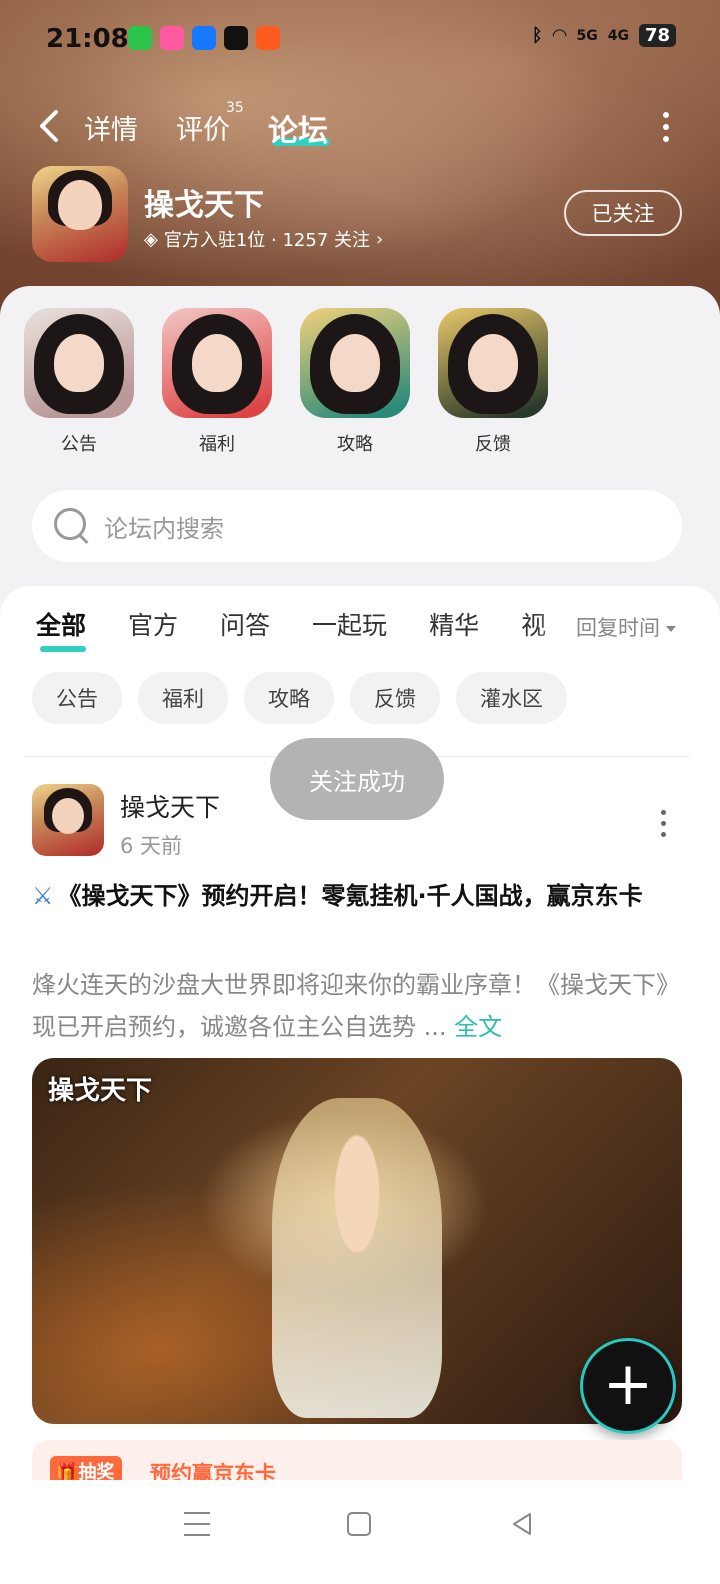 Image resolution: width=720 pixels, height=1584 pixels. I want to click on reviews-count-badge: 35, so click(235, 108).